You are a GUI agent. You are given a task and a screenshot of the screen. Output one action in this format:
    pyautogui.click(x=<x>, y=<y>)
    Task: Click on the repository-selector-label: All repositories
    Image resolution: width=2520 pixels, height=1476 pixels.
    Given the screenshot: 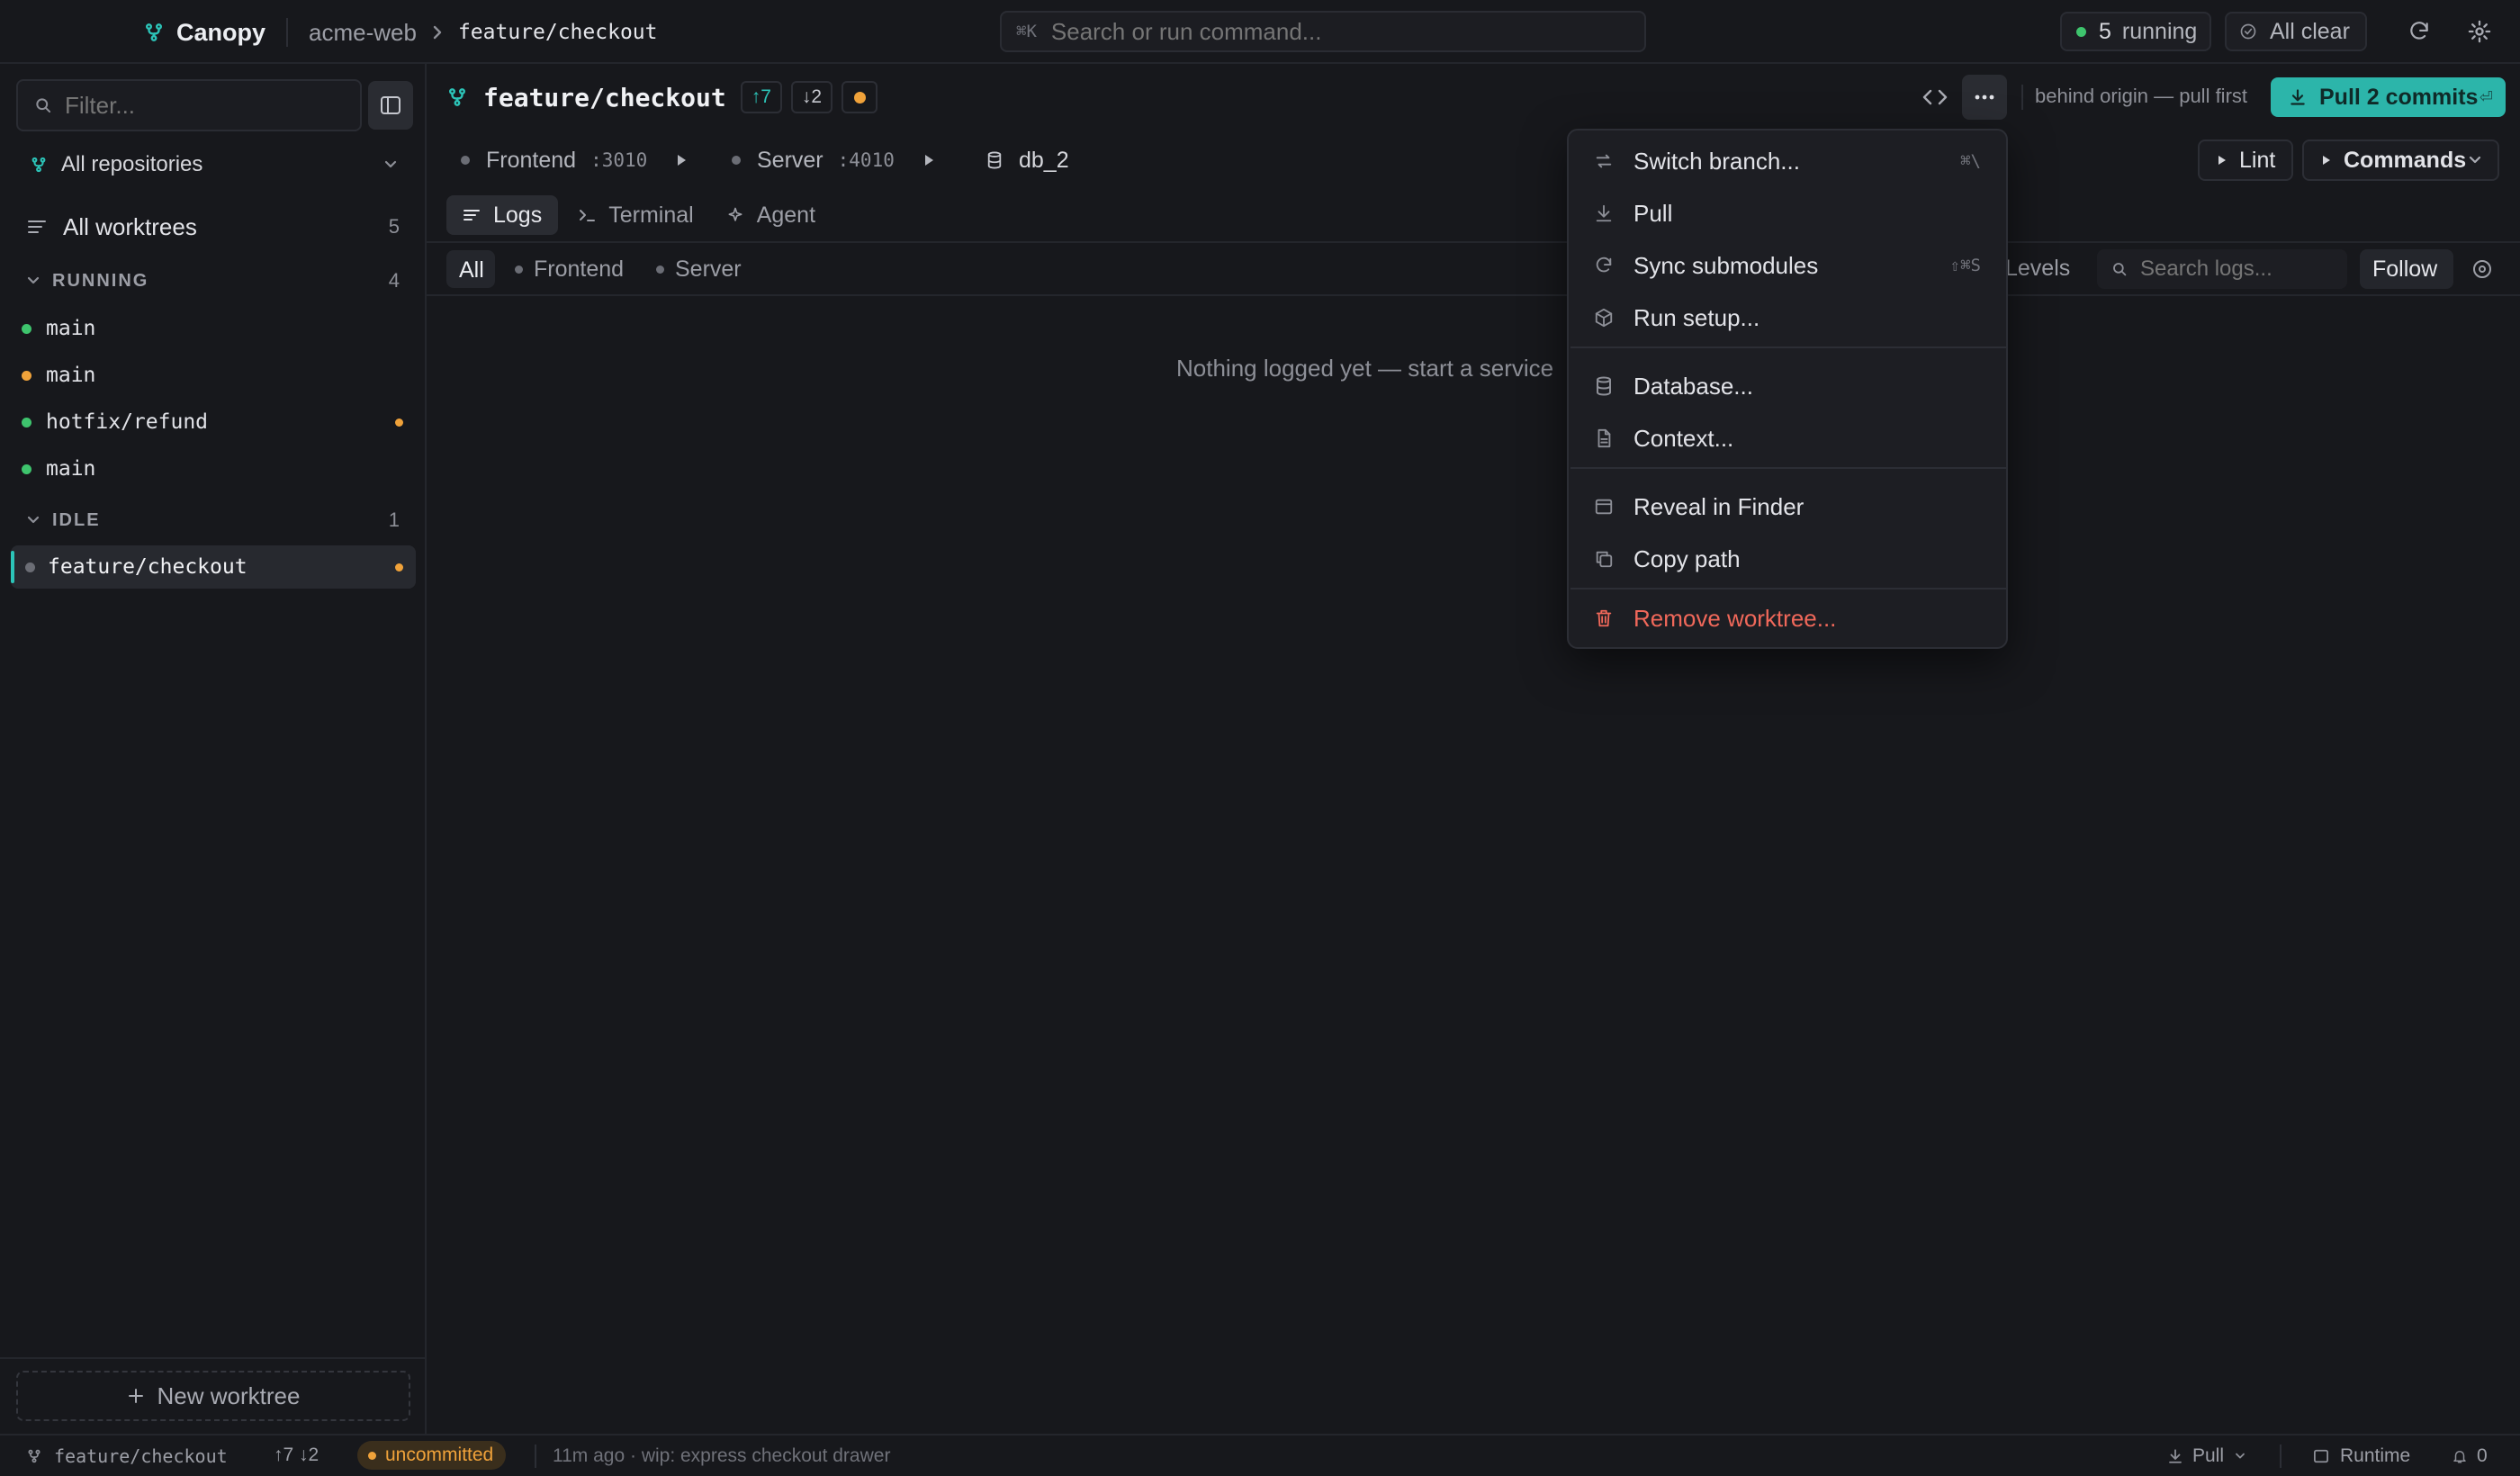 What is the action you would take?
    pyautogui.click(x=132, y=164)
    